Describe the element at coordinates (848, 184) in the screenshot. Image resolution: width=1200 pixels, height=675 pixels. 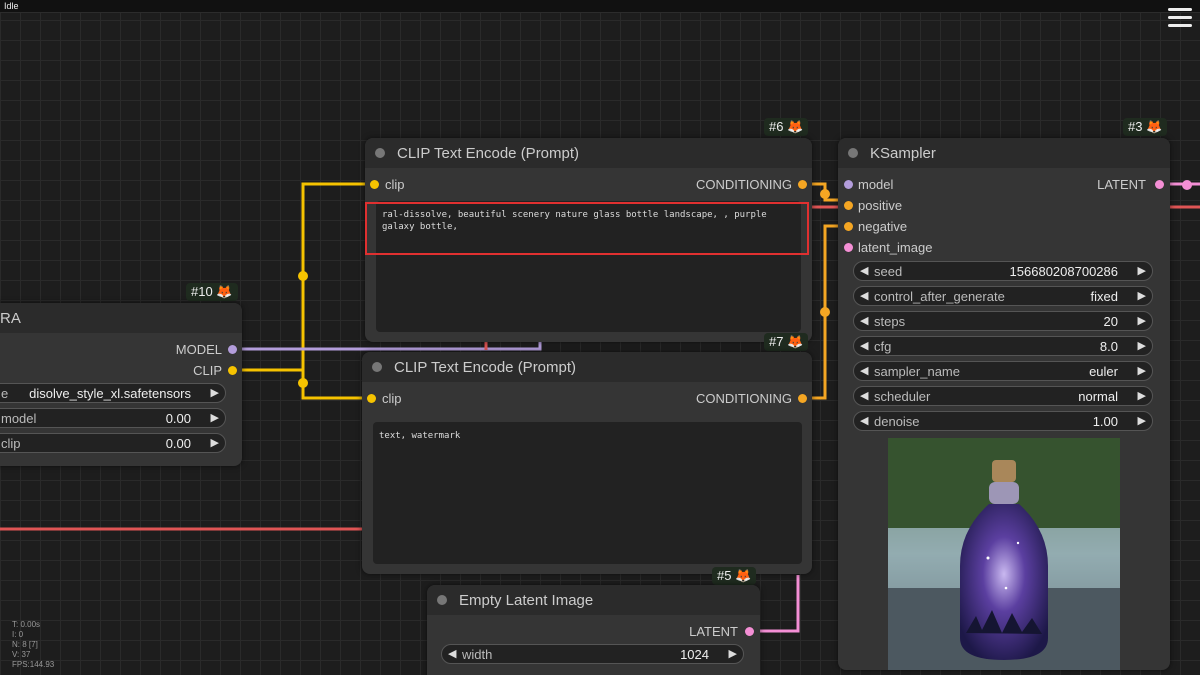
I see `input-slot-model` at that location.